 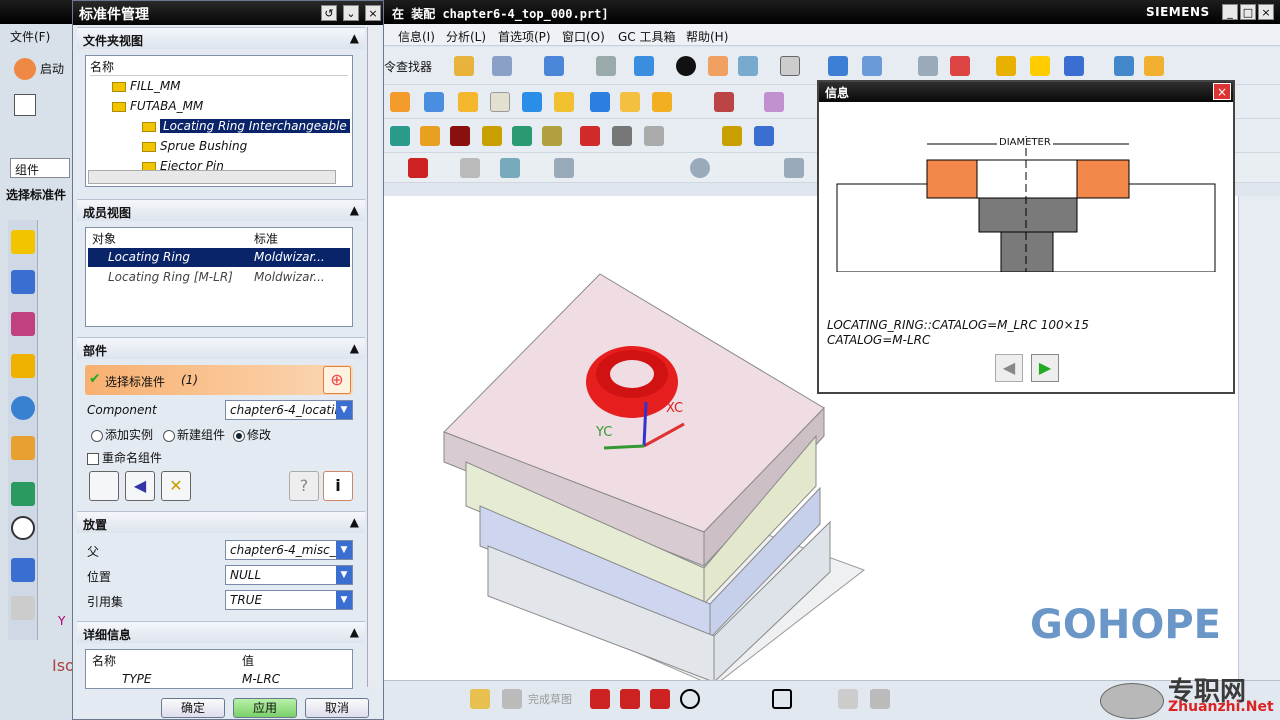 I want to click on line-icon, so click(x=630, y=699).